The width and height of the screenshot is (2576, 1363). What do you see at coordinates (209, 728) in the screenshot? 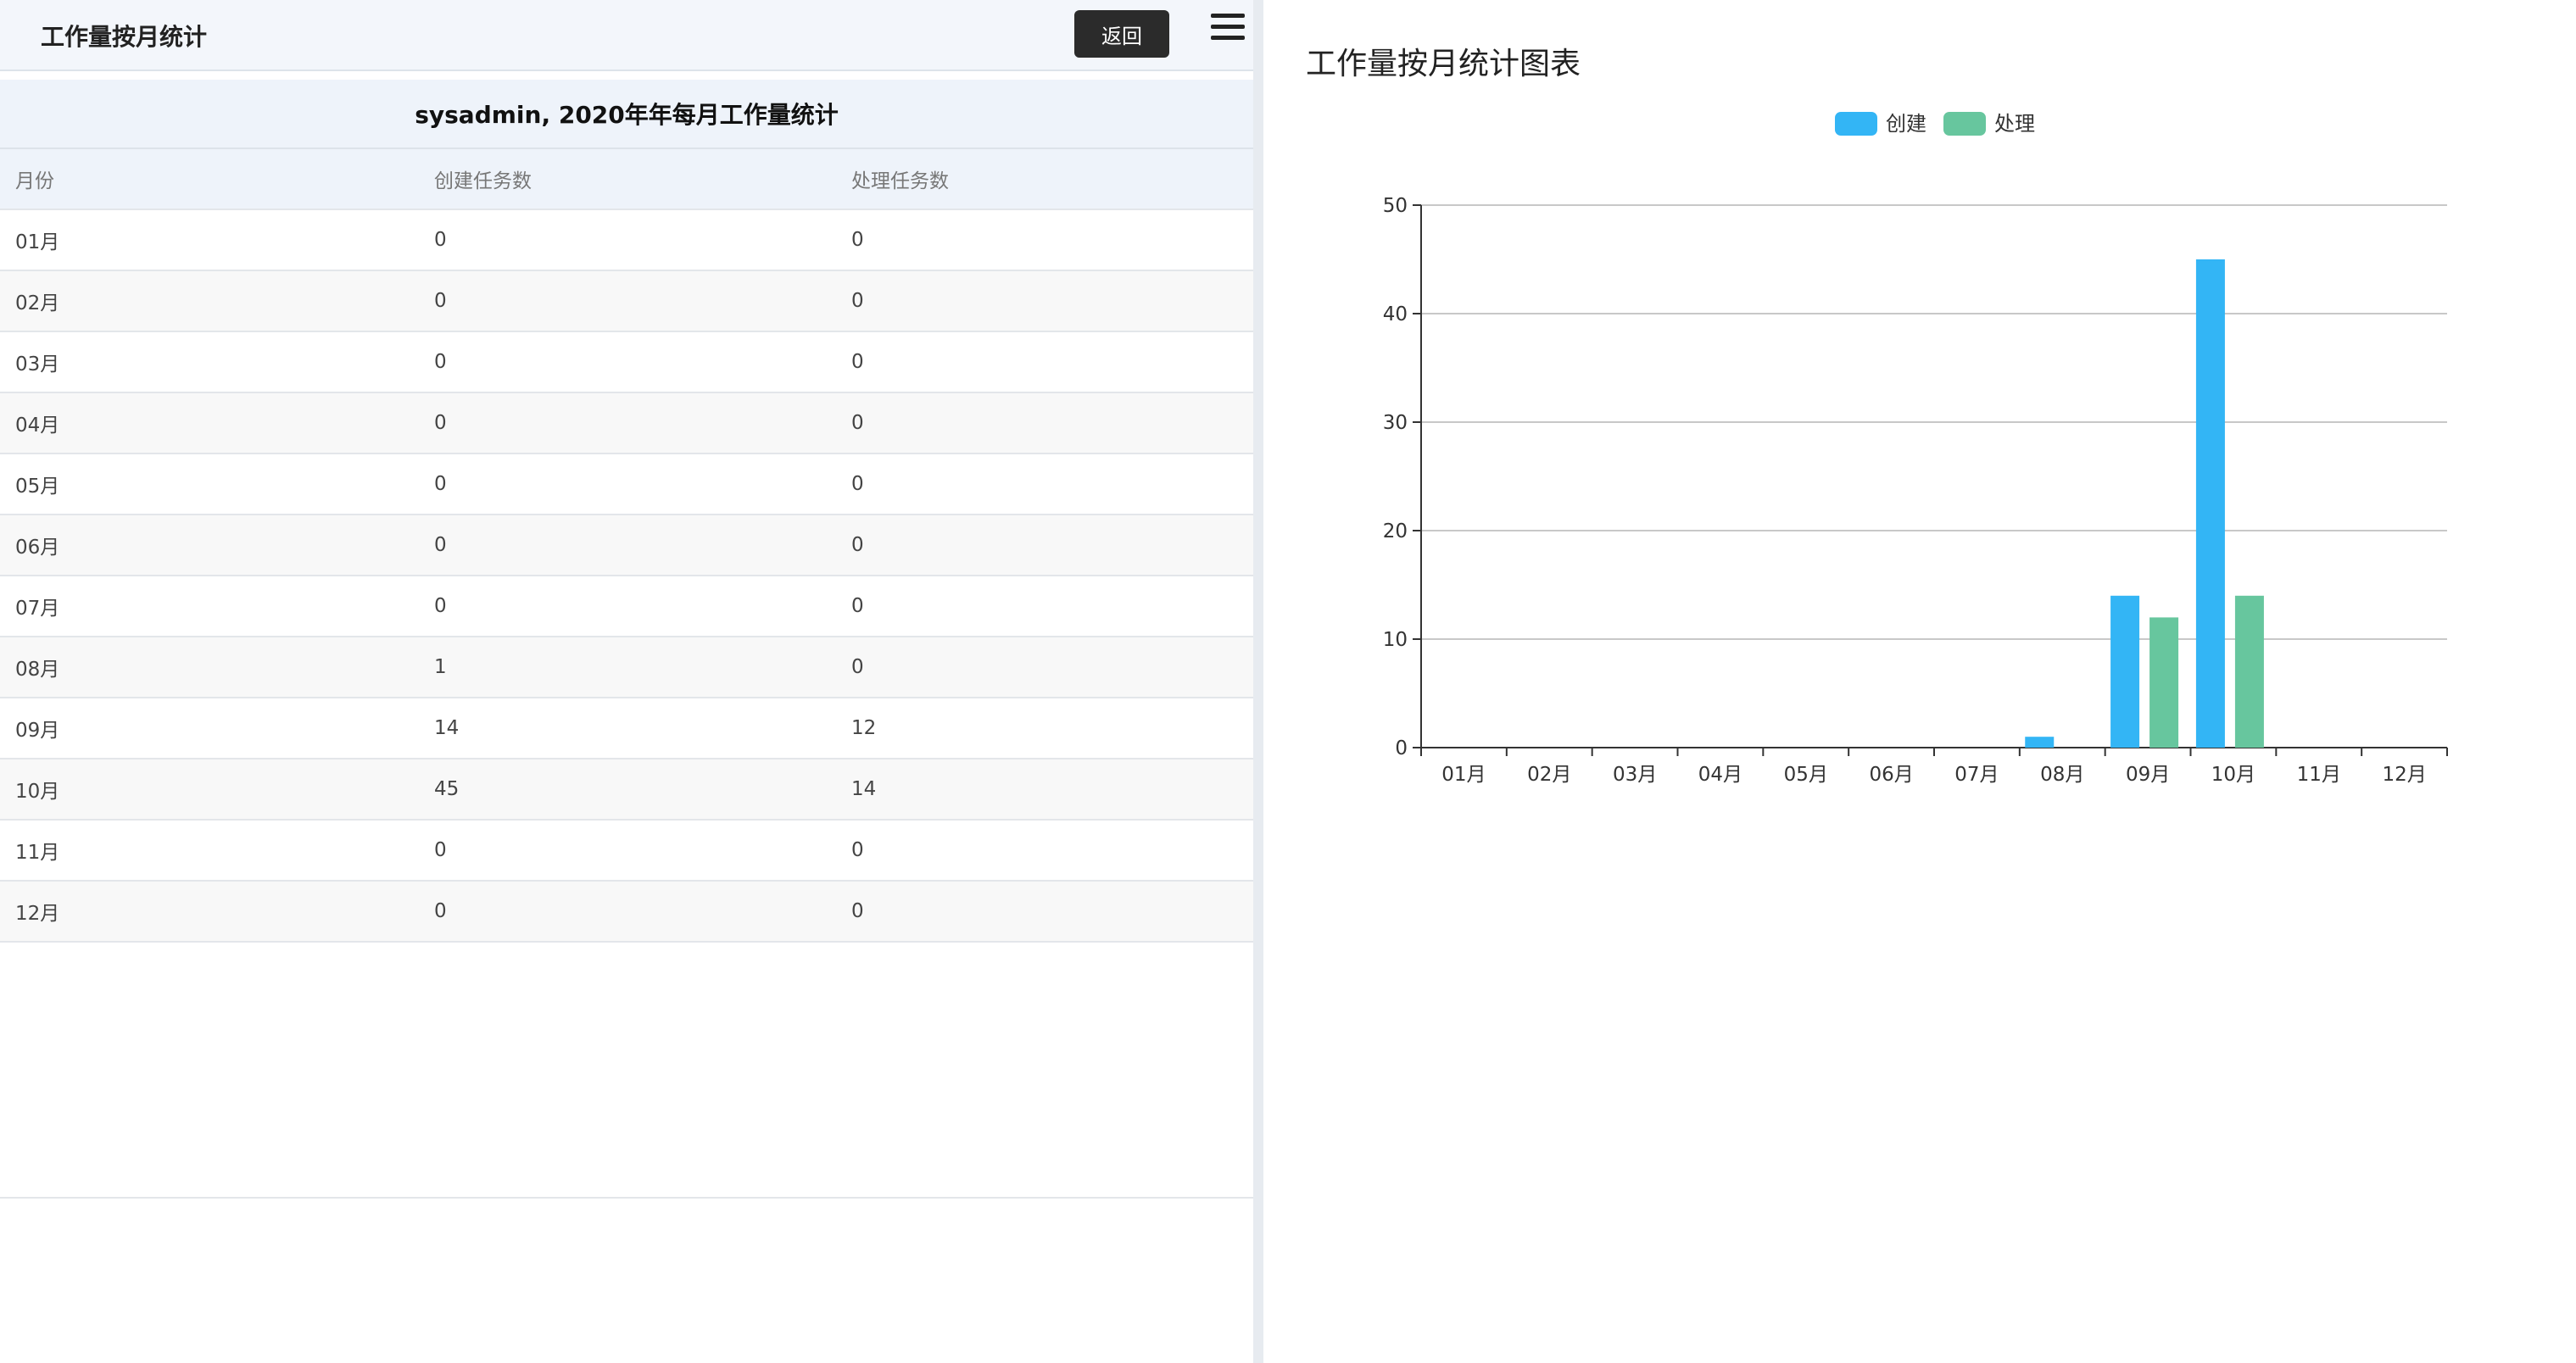
I see `month-cell: 09月` at bounding box center [209, 728].